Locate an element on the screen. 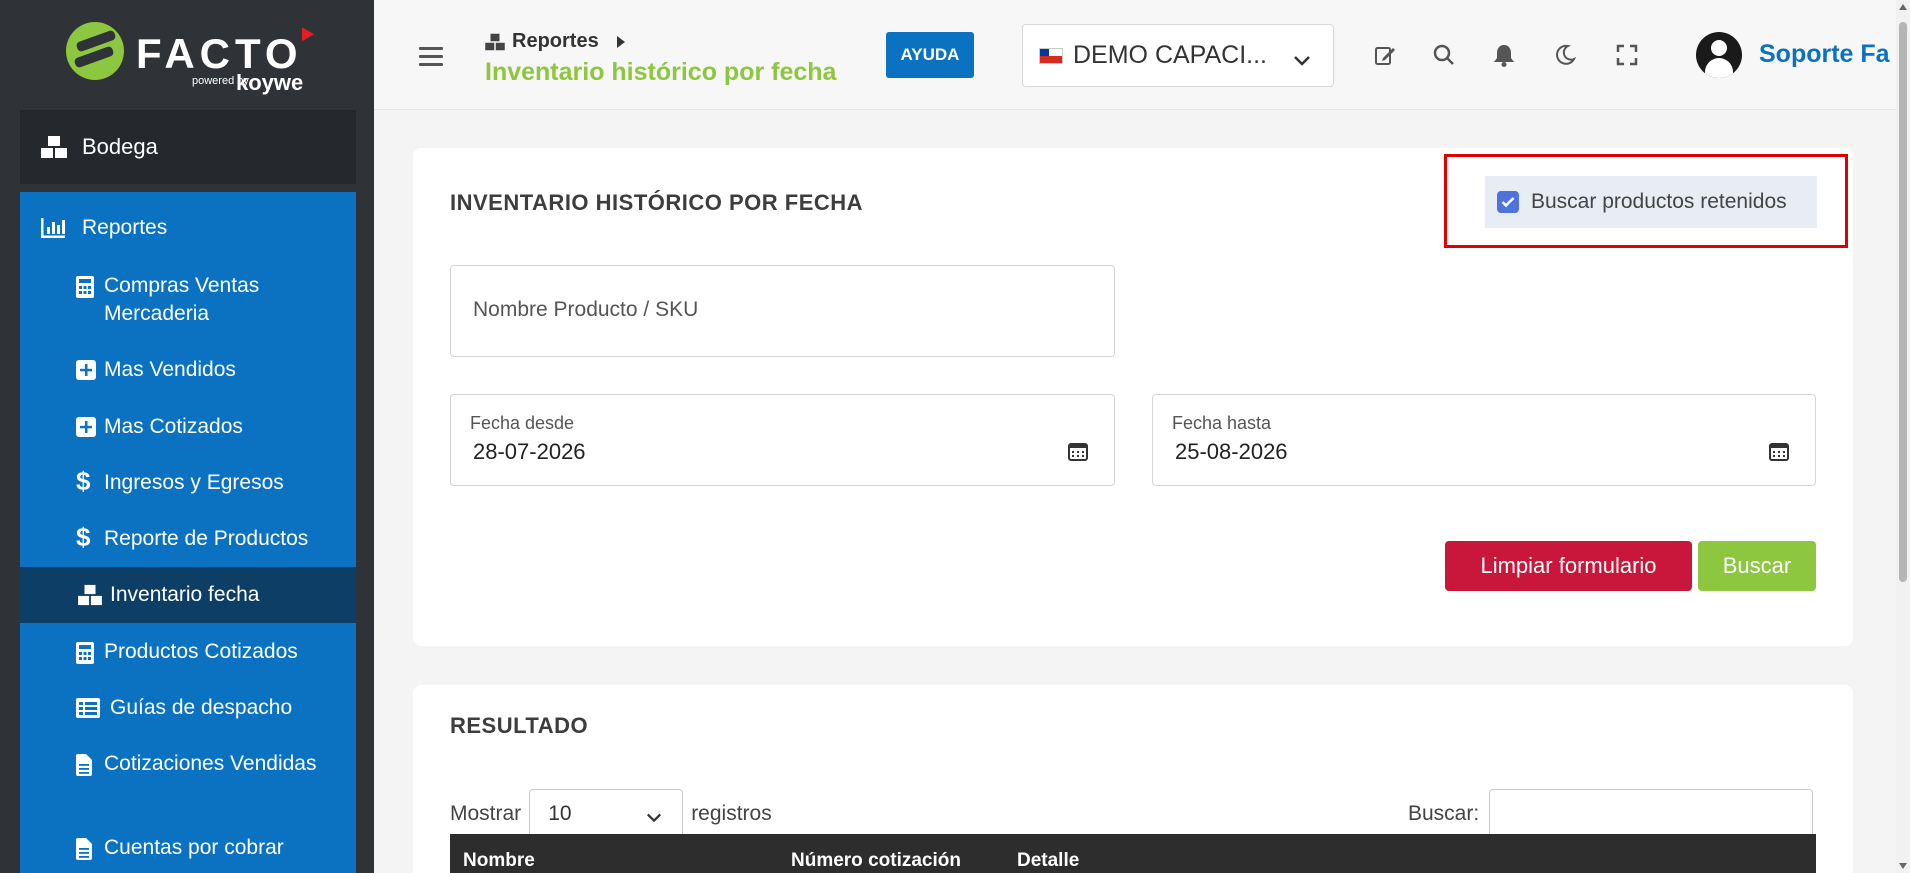 This screenshot has width=1910, height=873. page-scrollbar is located at coordinates (1903, 436).